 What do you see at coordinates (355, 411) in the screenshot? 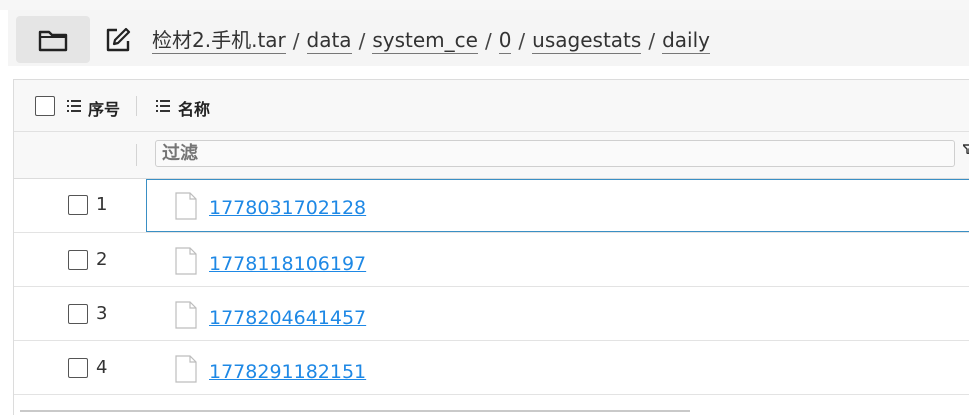
I see `horizontal-scrollbar` at bounding box center [355, 411].